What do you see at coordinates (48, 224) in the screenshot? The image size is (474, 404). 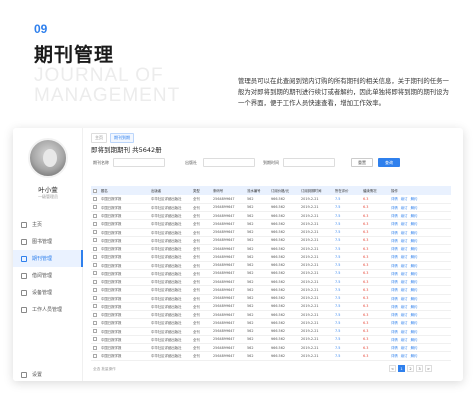 I see `sidebar-item-0: 主页` at bounding box center [48, 224].